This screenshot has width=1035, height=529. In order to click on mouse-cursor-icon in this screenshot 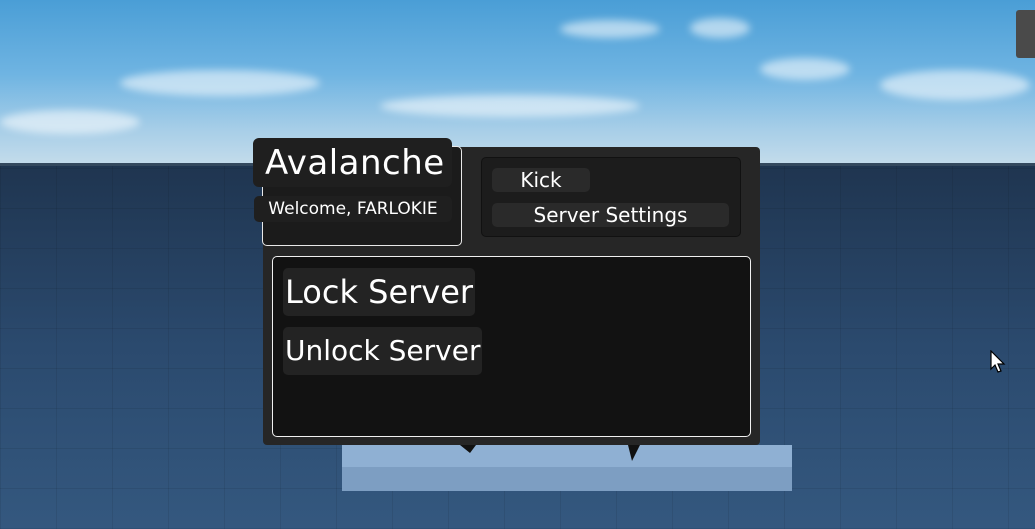, I will do `click(998, 361)`.